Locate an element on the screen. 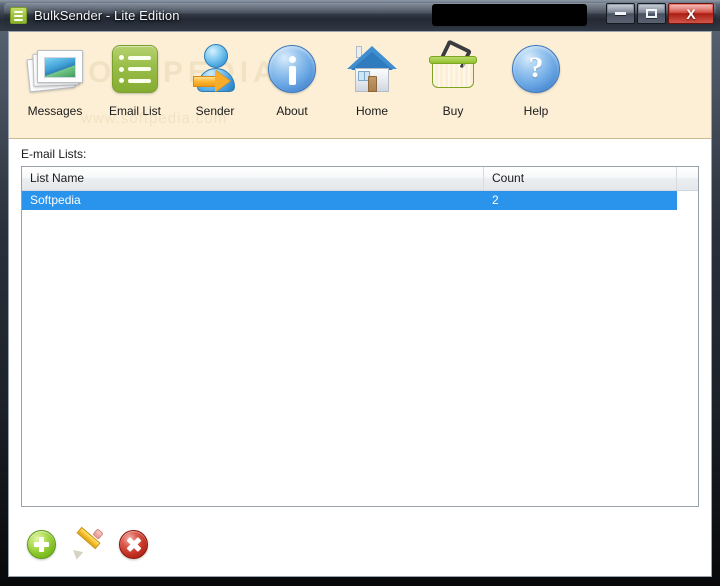 This screenshot has height=586, width=720. envelopes-icon is located at coordinates (55, 69).